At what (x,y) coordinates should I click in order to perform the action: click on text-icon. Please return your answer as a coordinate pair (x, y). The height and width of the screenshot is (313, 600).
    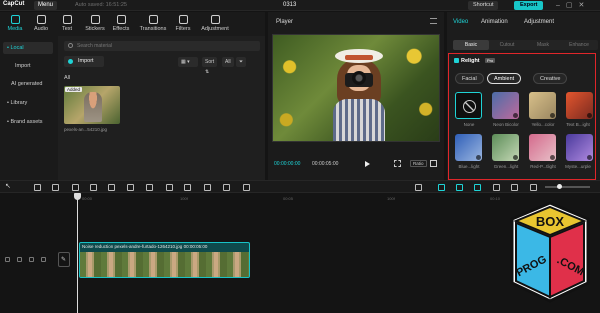
    Looking at the image, I should click on (67, 19).